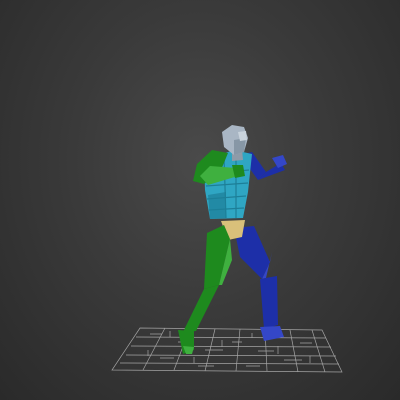  What do you see at coordinates (269, 302) in the screenshot?
I see `right-shin` at bounding box center [269, 302].